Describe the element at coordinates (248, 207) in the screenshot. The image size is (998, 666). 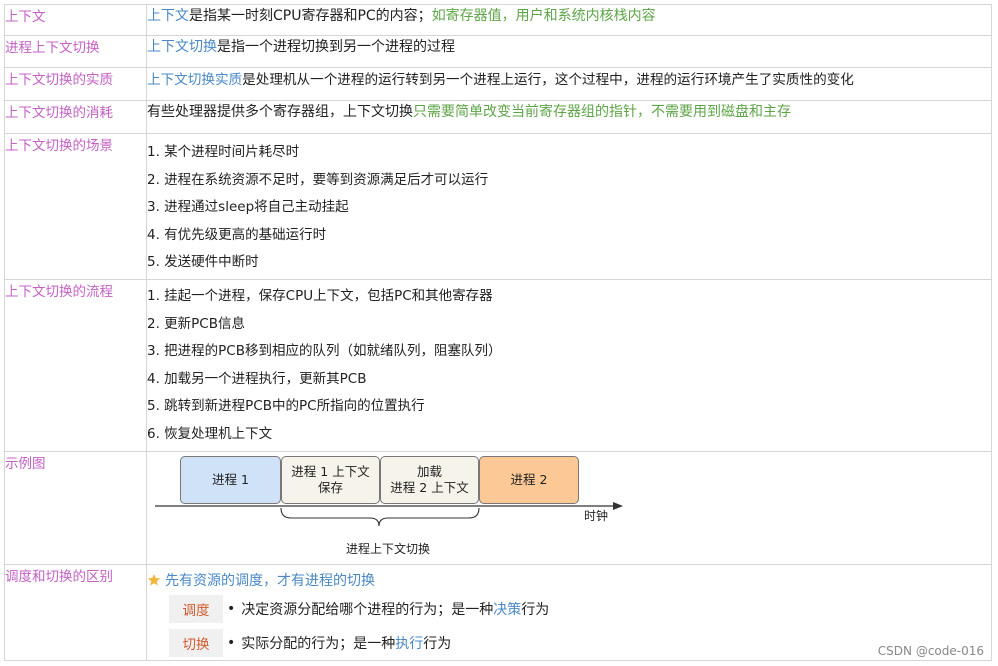
I see `list-item: 3. 进程通过sleep将自己主动挂起` at that location.